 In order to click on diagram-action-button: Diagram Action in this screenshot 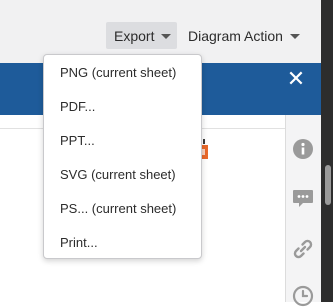, I will do `click(244, 35)`.